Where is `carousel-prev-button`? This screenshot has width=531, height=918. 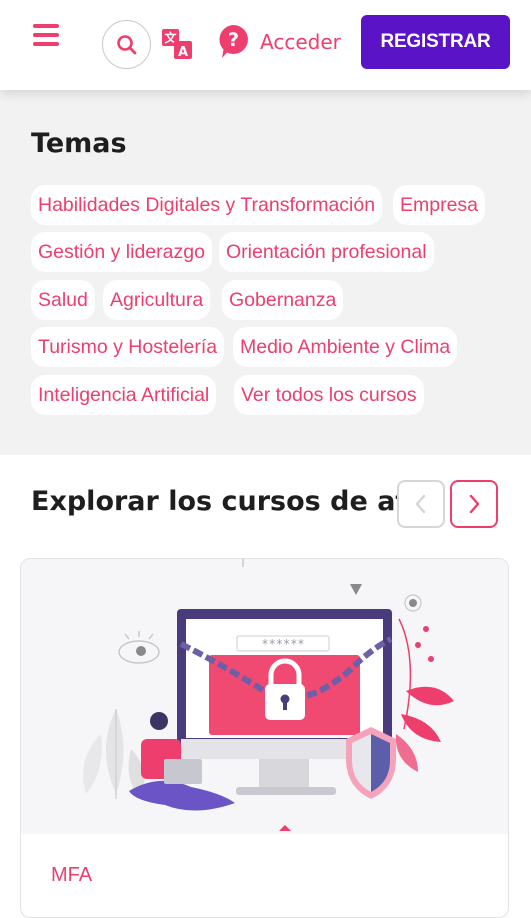 carousel-prev-button is located at coordinates (421, 504).